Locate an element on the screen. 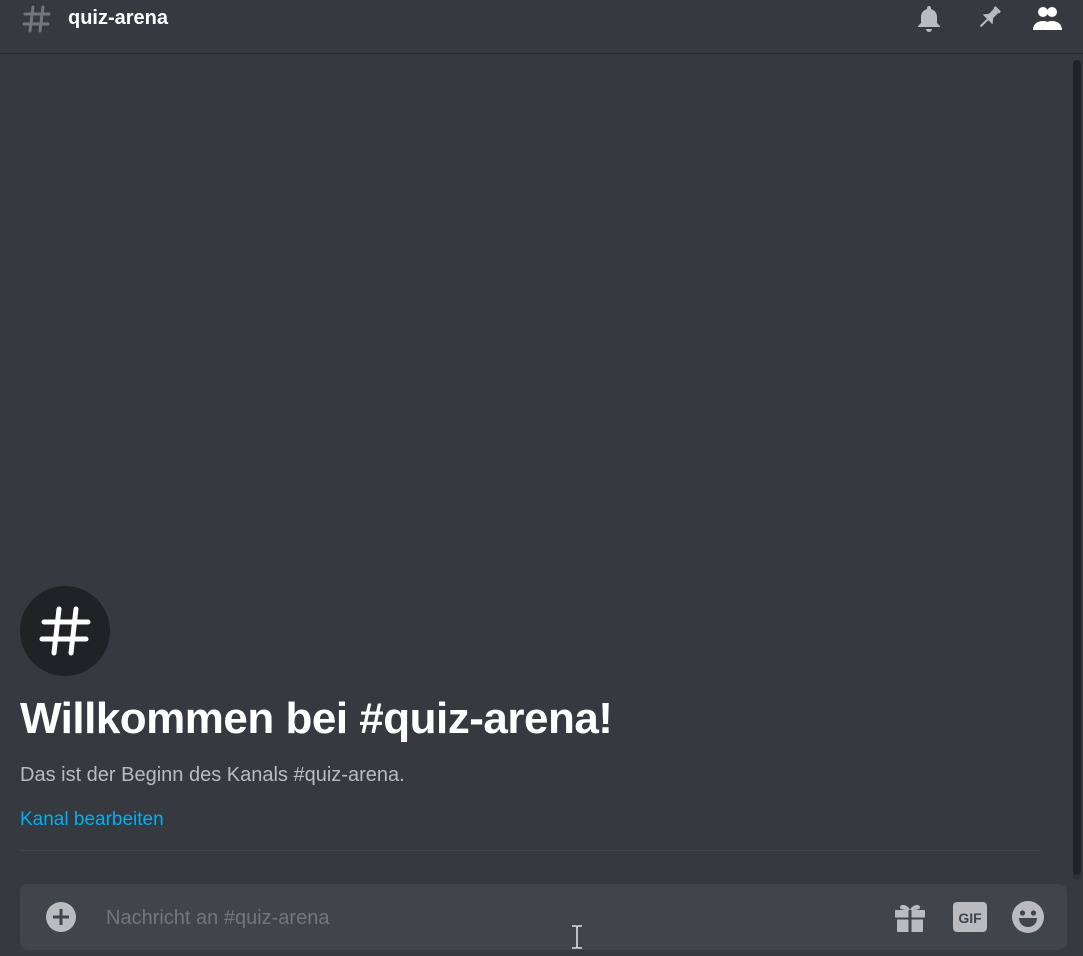 The width and height of the screenshot is (1083, 956). add-icon is located at coordinates (61, 917).